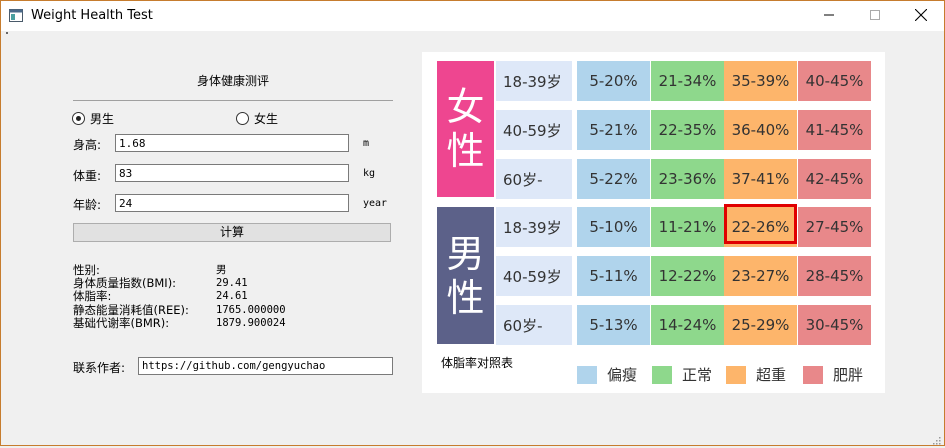 Image resolution: width=945 pixels, height=448 pixels. What do you see at coordinates (687, 81) in the screenshot?
I see `range-cell: 21-34%` at bounding box center [687, 81].